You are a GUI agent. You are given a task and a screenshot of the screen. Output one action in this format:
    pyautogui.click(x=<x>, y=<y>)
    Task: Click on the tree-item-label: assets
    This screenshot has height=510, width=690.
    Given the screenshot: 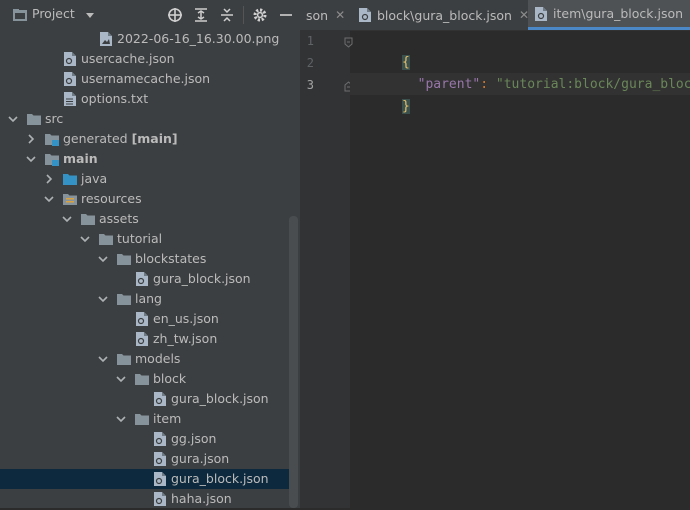 What is the action you would take?
    pyautogui.click(x=119, y=218)
    